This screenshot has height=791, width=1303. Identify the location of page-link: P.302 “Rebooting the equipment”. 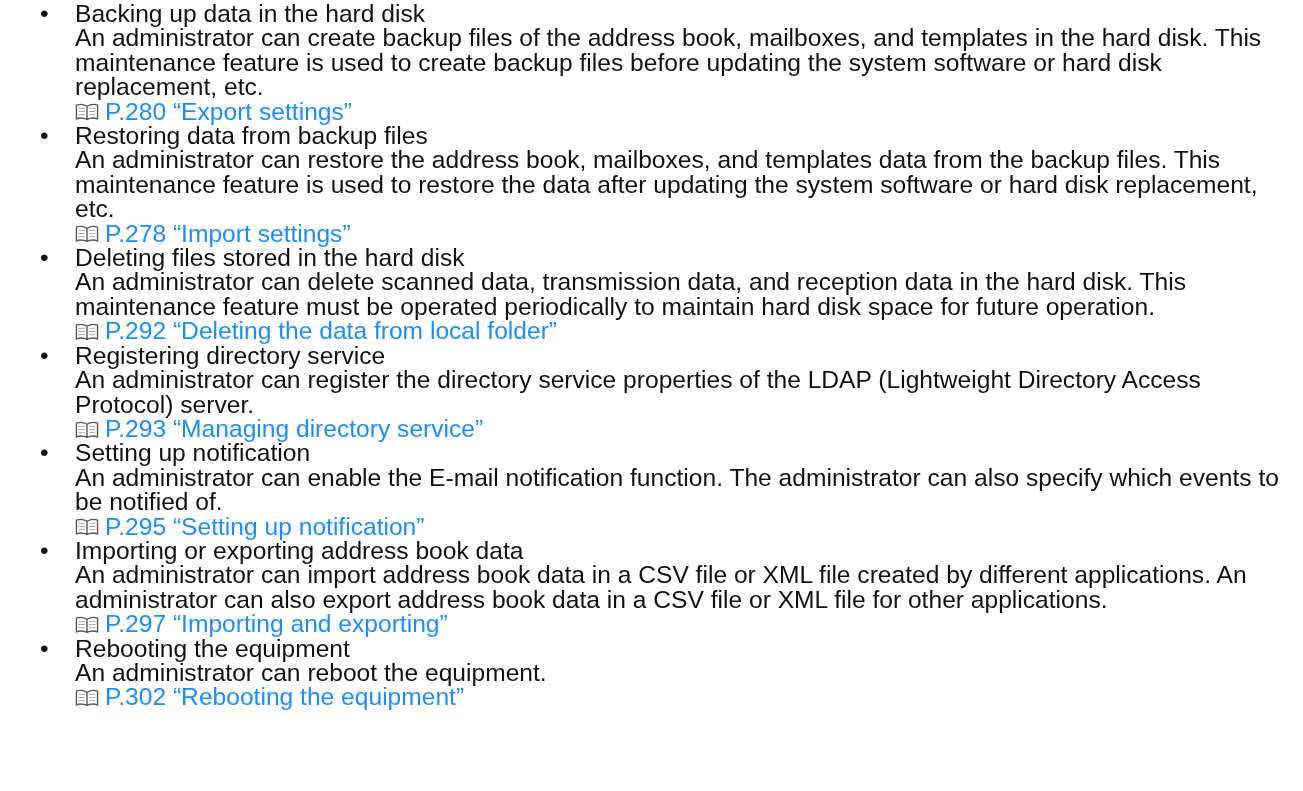
(285, 697).